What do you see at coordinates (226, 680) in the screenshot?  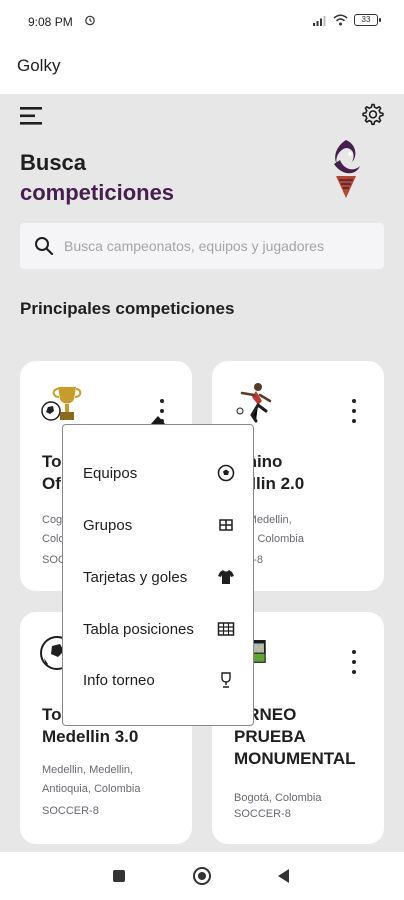 I see `trophy-icon` at bounding box center [226, 680].